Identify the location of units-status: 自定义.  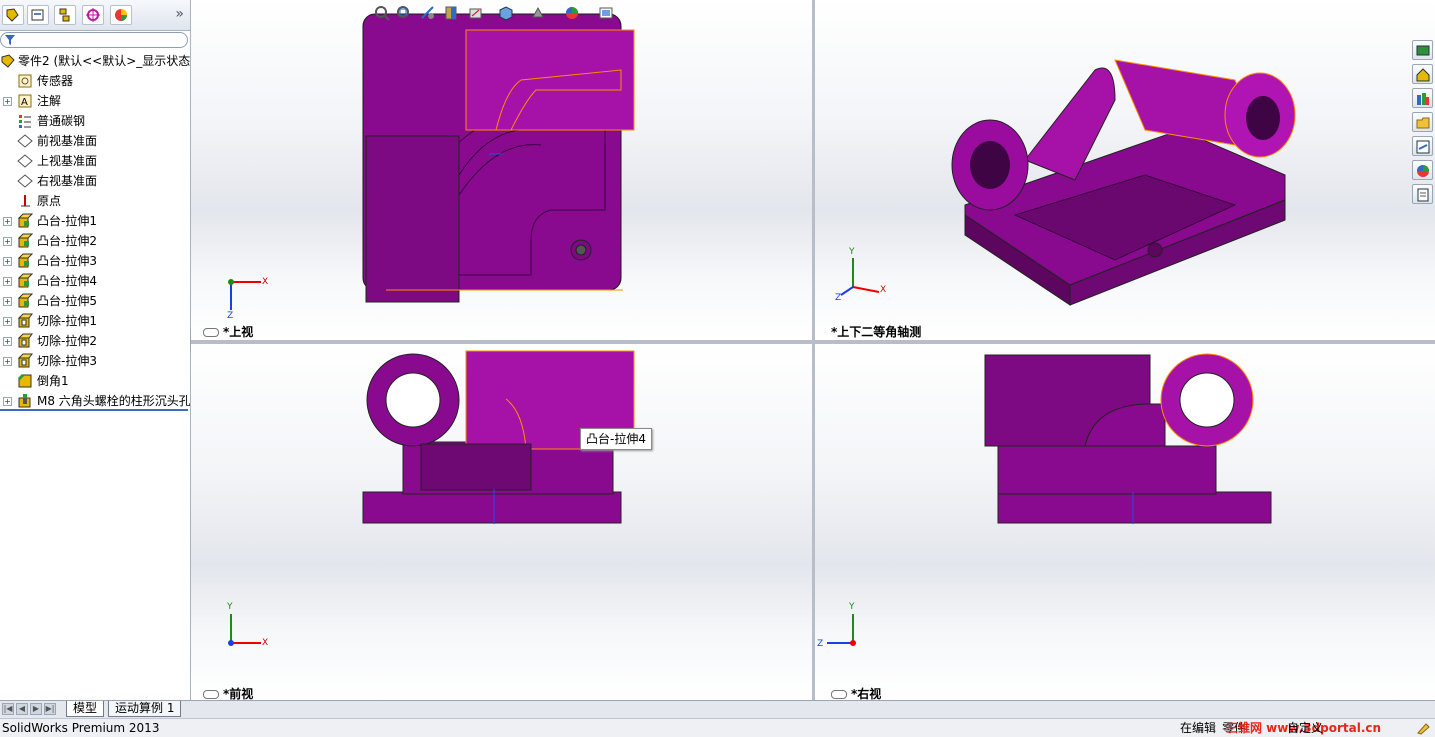
(1305, 728).